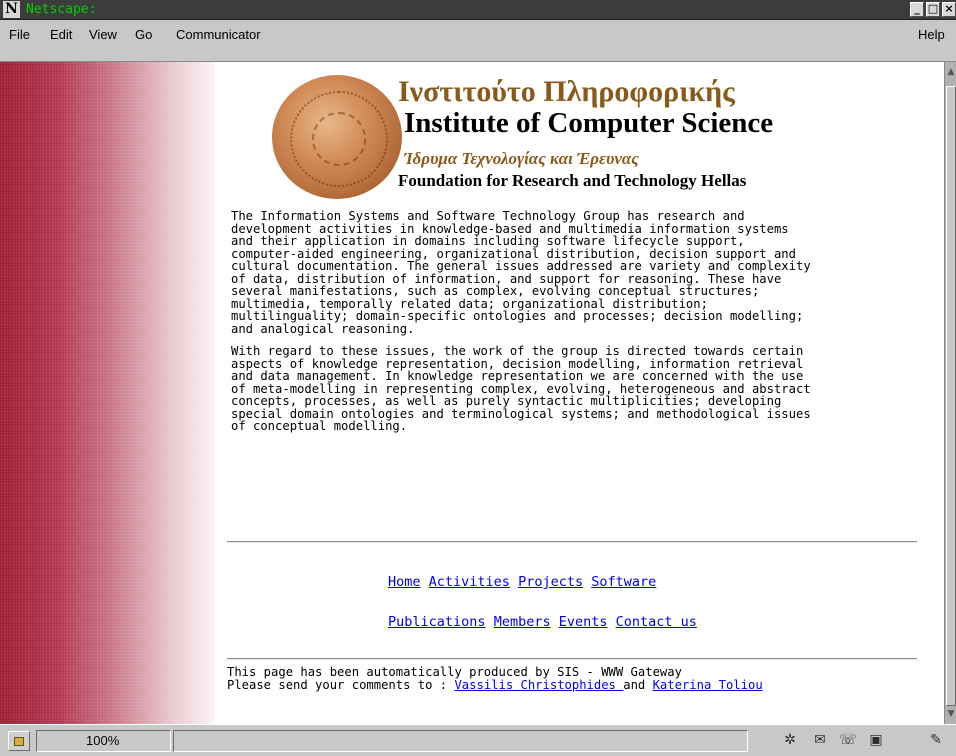 The width and height of the screenshot is (956, 756). I want to click on window-title: Netscape:, so click(61, 9).